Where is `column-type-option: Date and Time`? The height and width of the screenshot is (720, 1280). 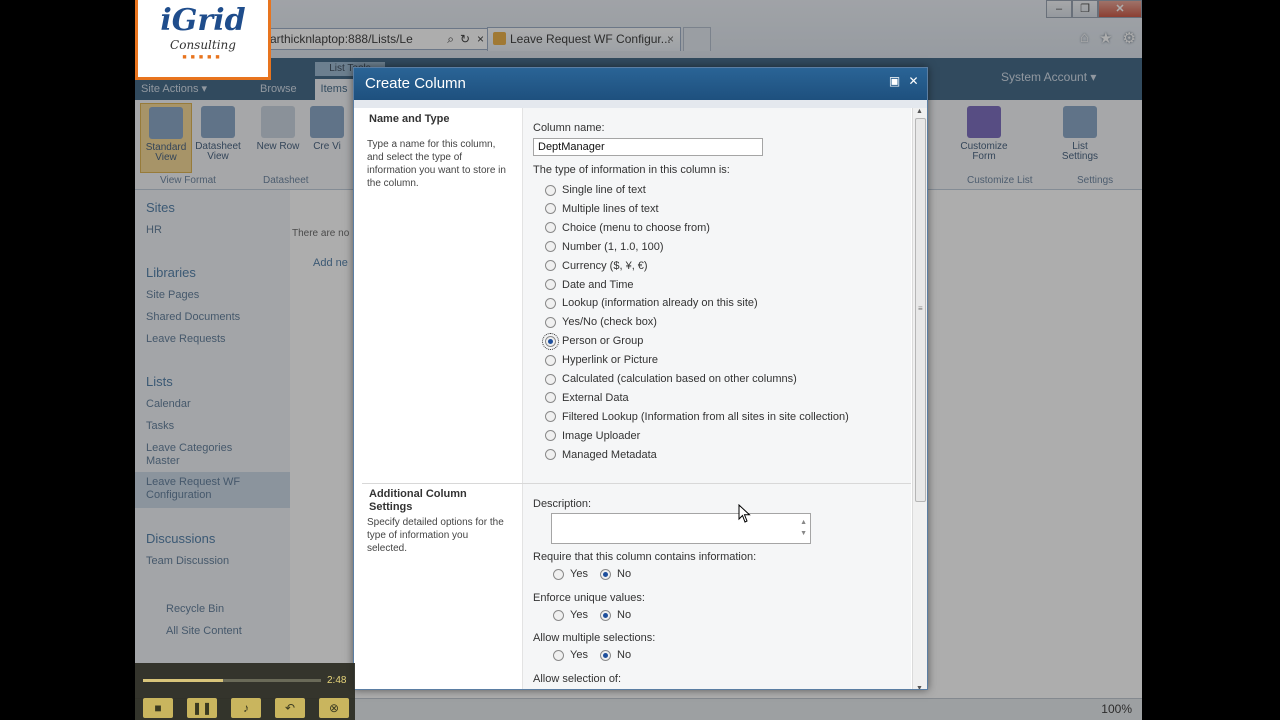 column-type-option: Date and Time is located at coordinates (589, 285).